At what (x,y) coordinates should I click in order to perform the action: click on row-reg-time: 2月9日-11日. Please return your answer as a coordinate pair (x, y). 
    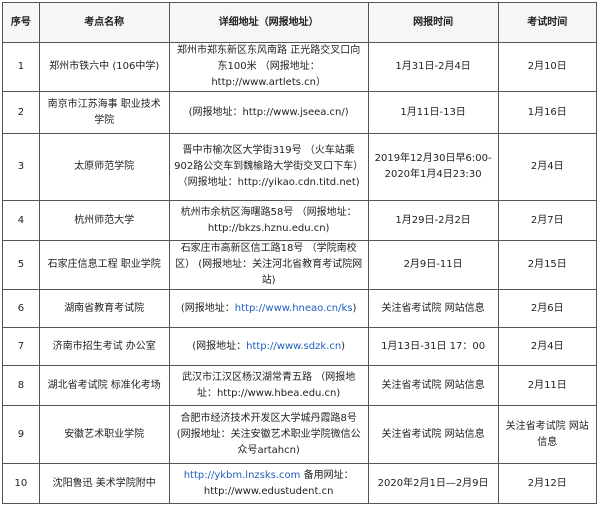
    Looking at the image, I should click on (433, 265).